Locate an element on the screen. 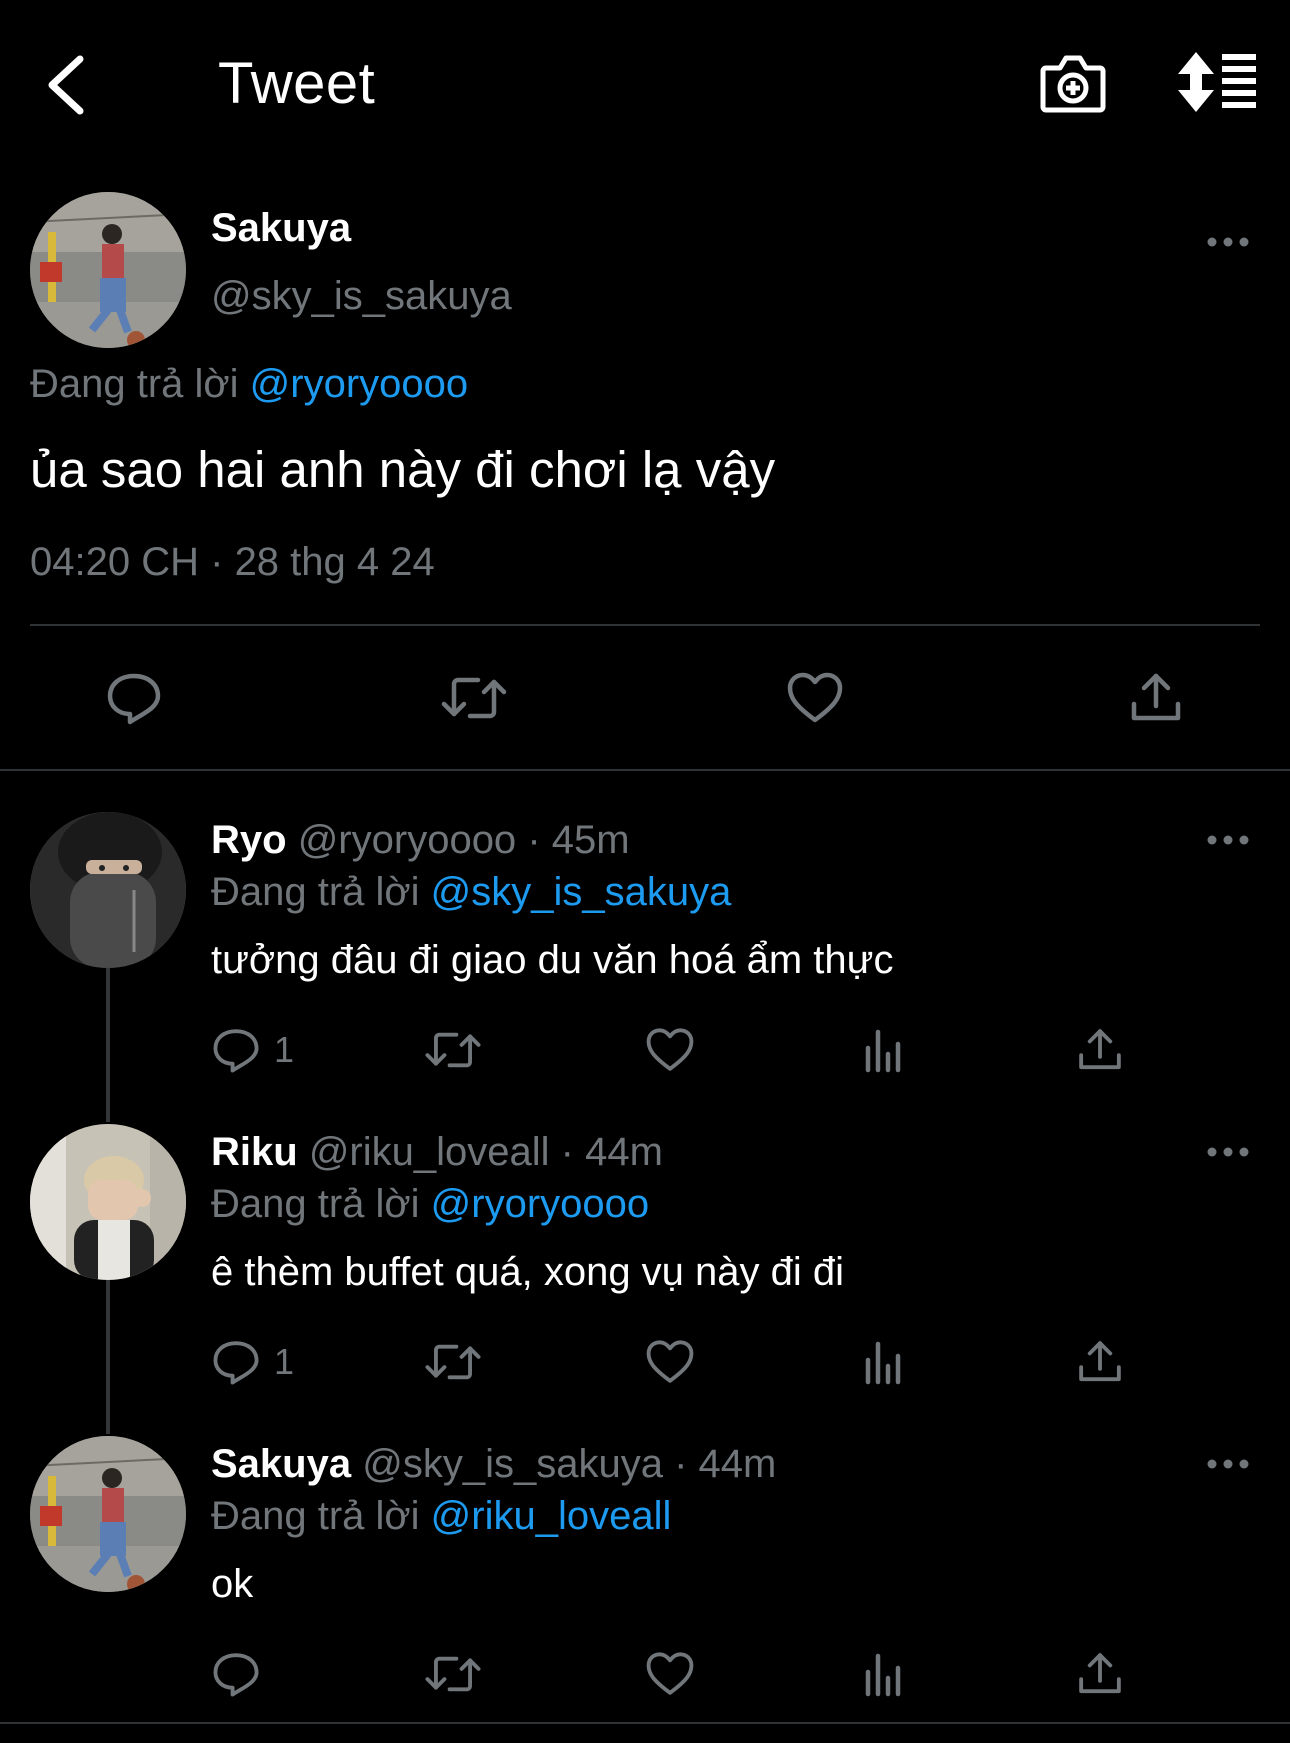 The width and height of the screenshot is (1290, 1743). author-name: Ryo is located at coordinates (249, 840).